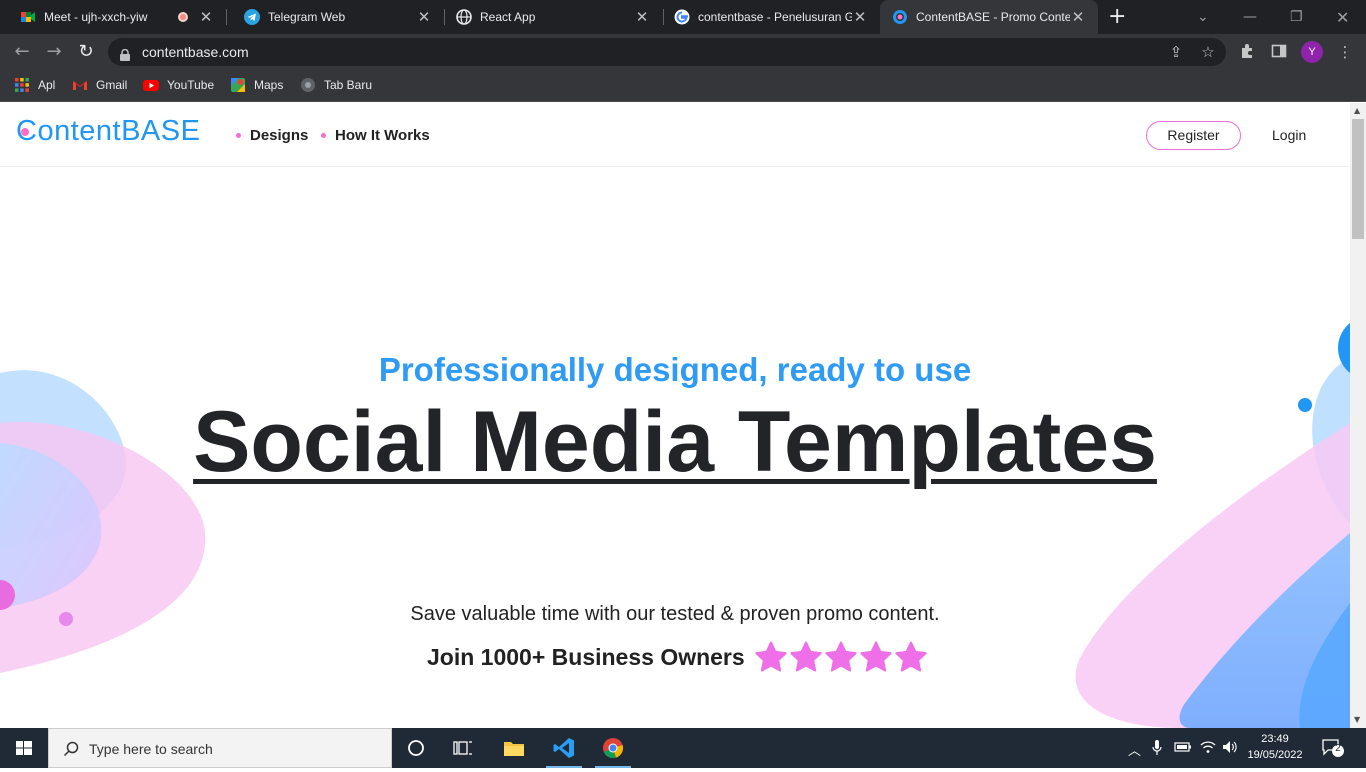  I want to click on profile-avatar: Y, so click(1312, 52).